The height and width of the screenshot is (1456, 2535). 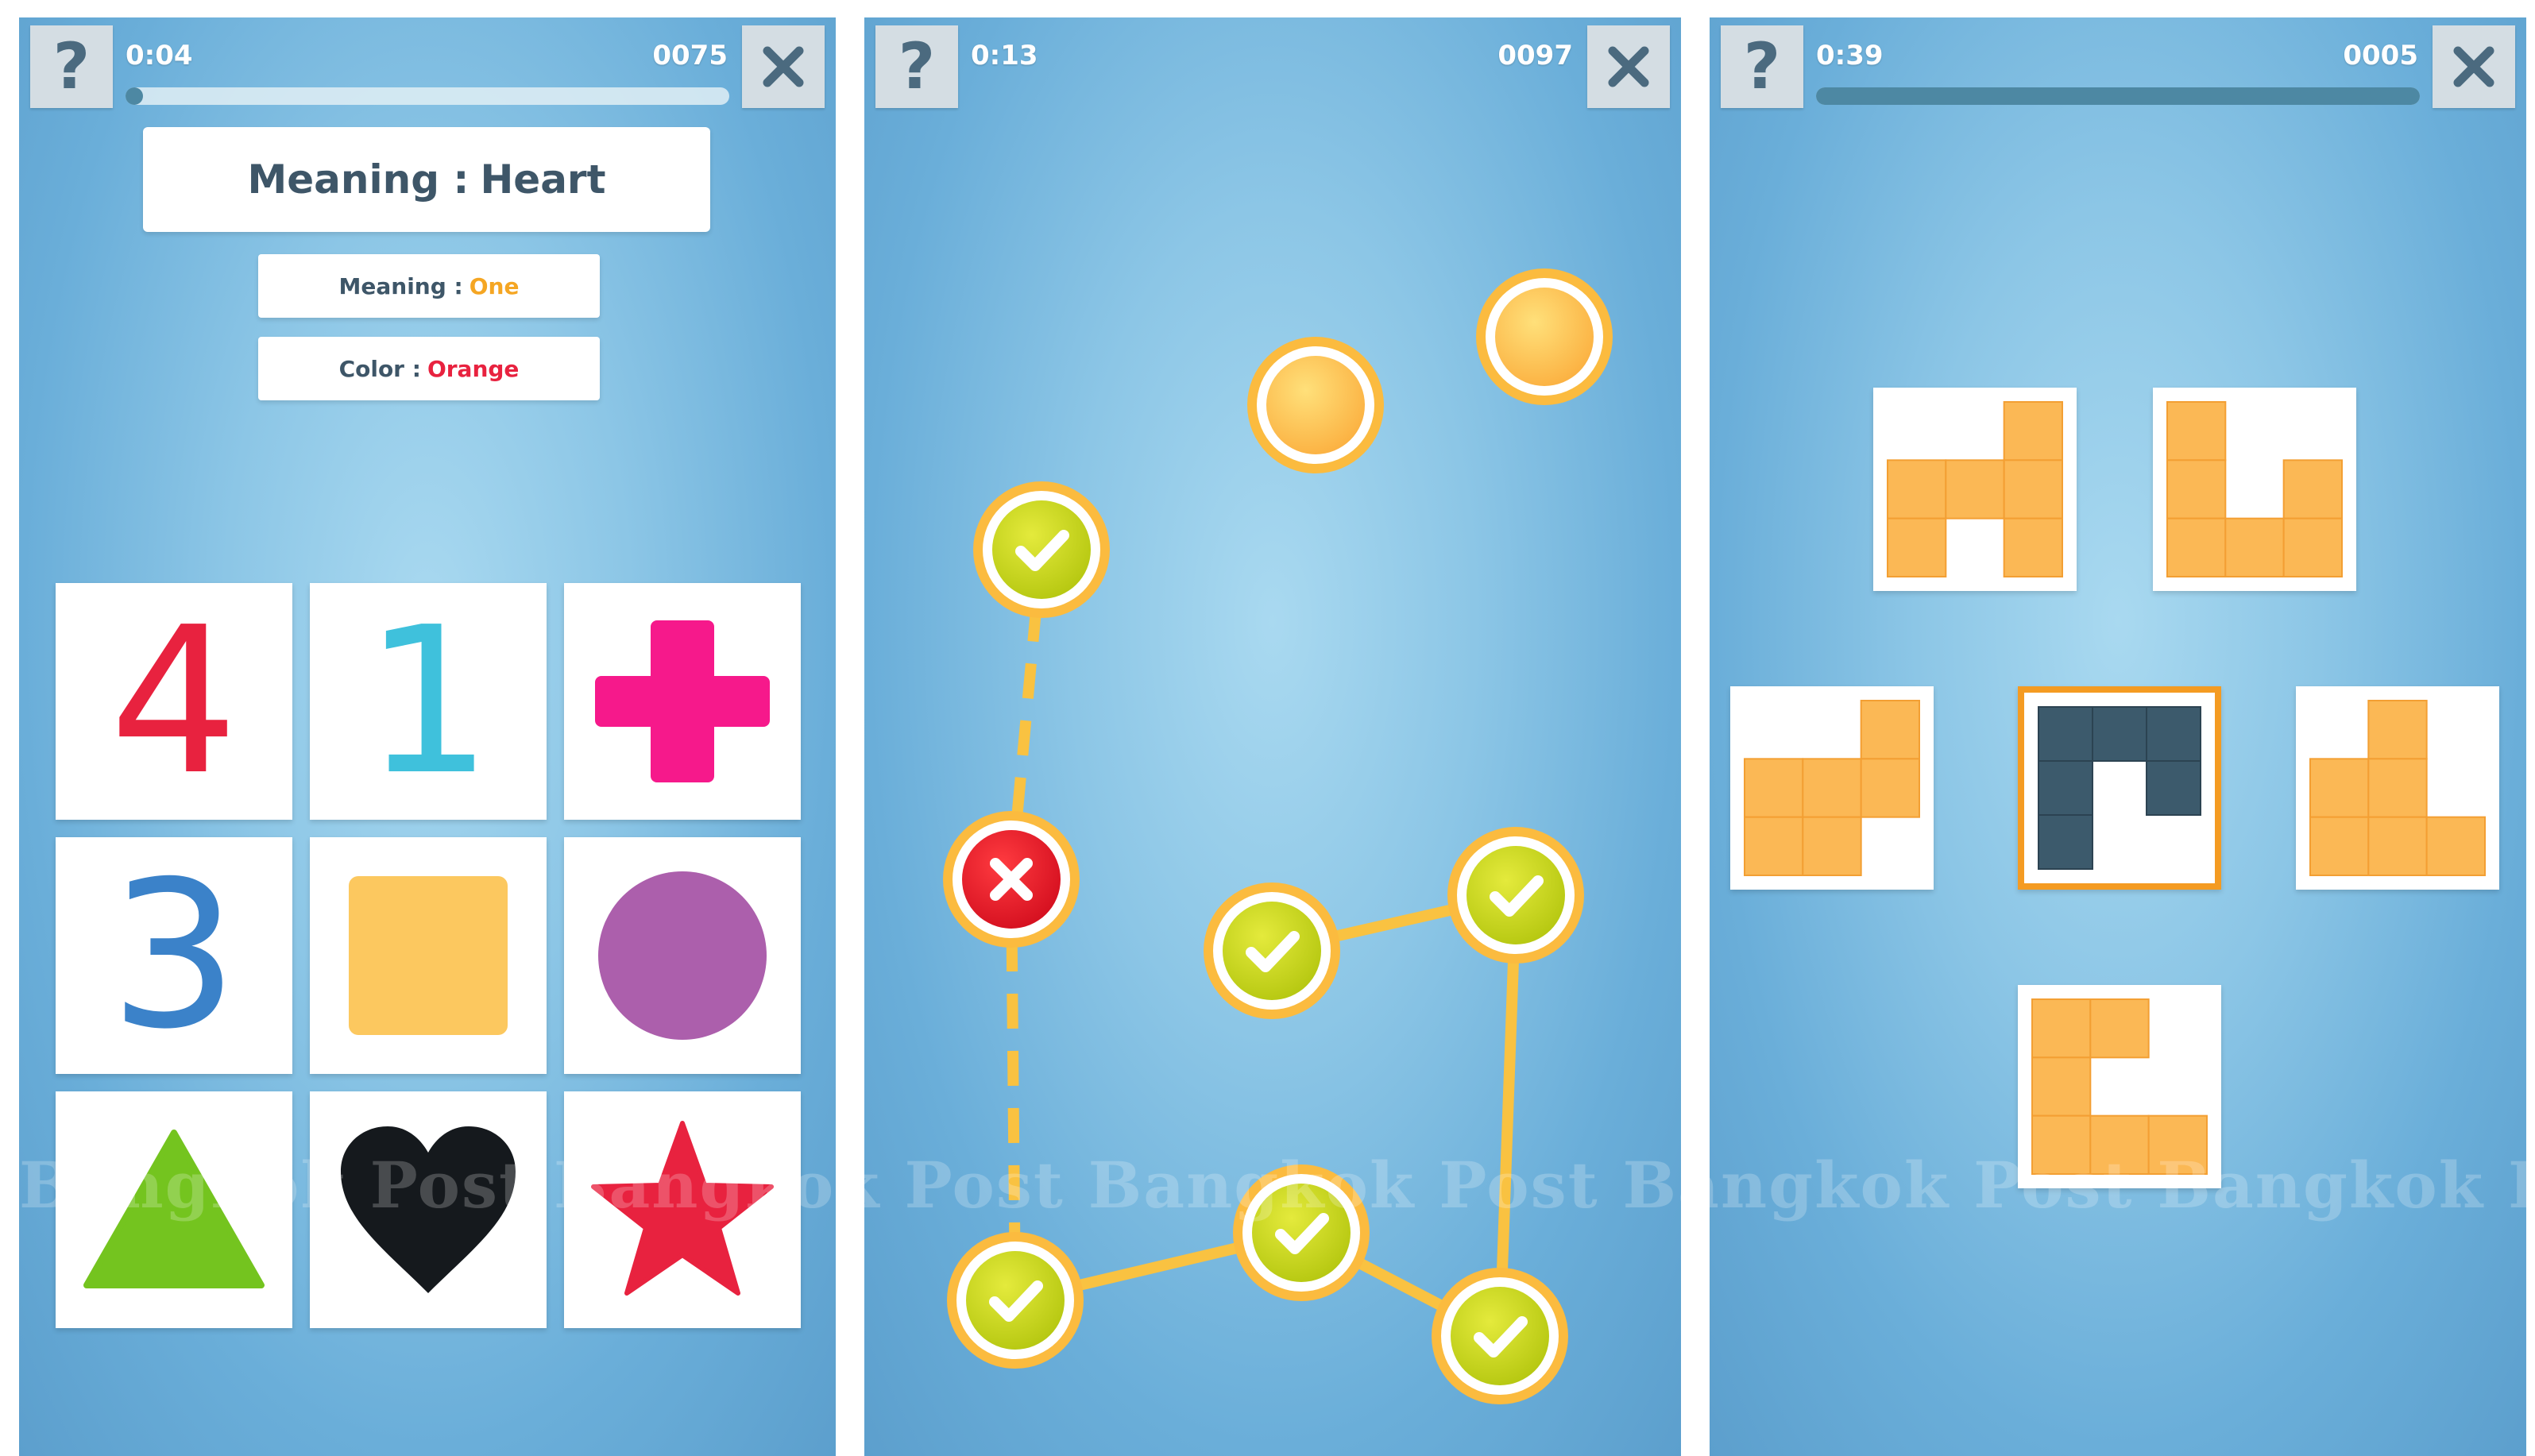 I want to click on top-right-piece, so click(x=2254, y=489).